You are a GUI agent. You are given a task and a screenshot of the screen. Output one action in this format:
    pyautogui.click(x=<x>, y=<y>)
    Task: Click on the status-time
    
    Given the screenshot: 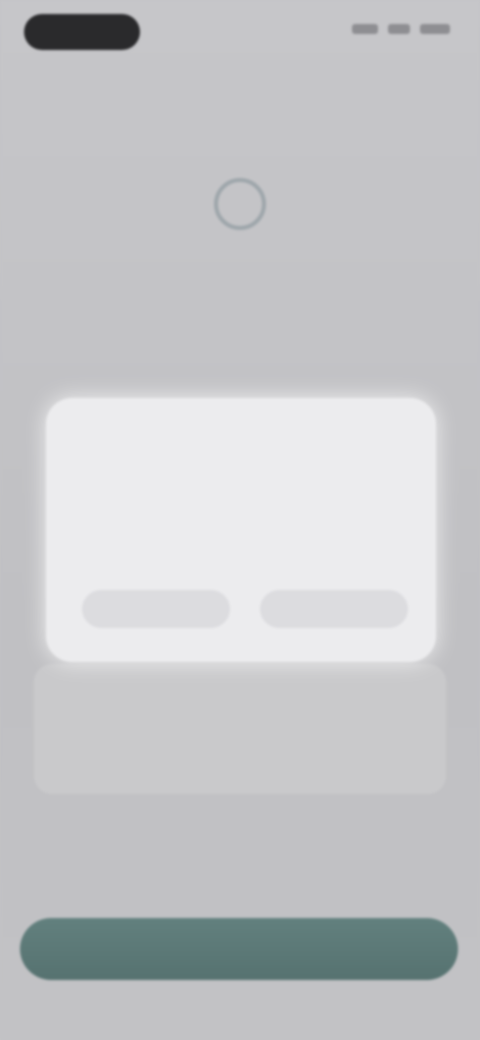 What is the action you would take?
    pyautogui.click(x=82, y=32)
    